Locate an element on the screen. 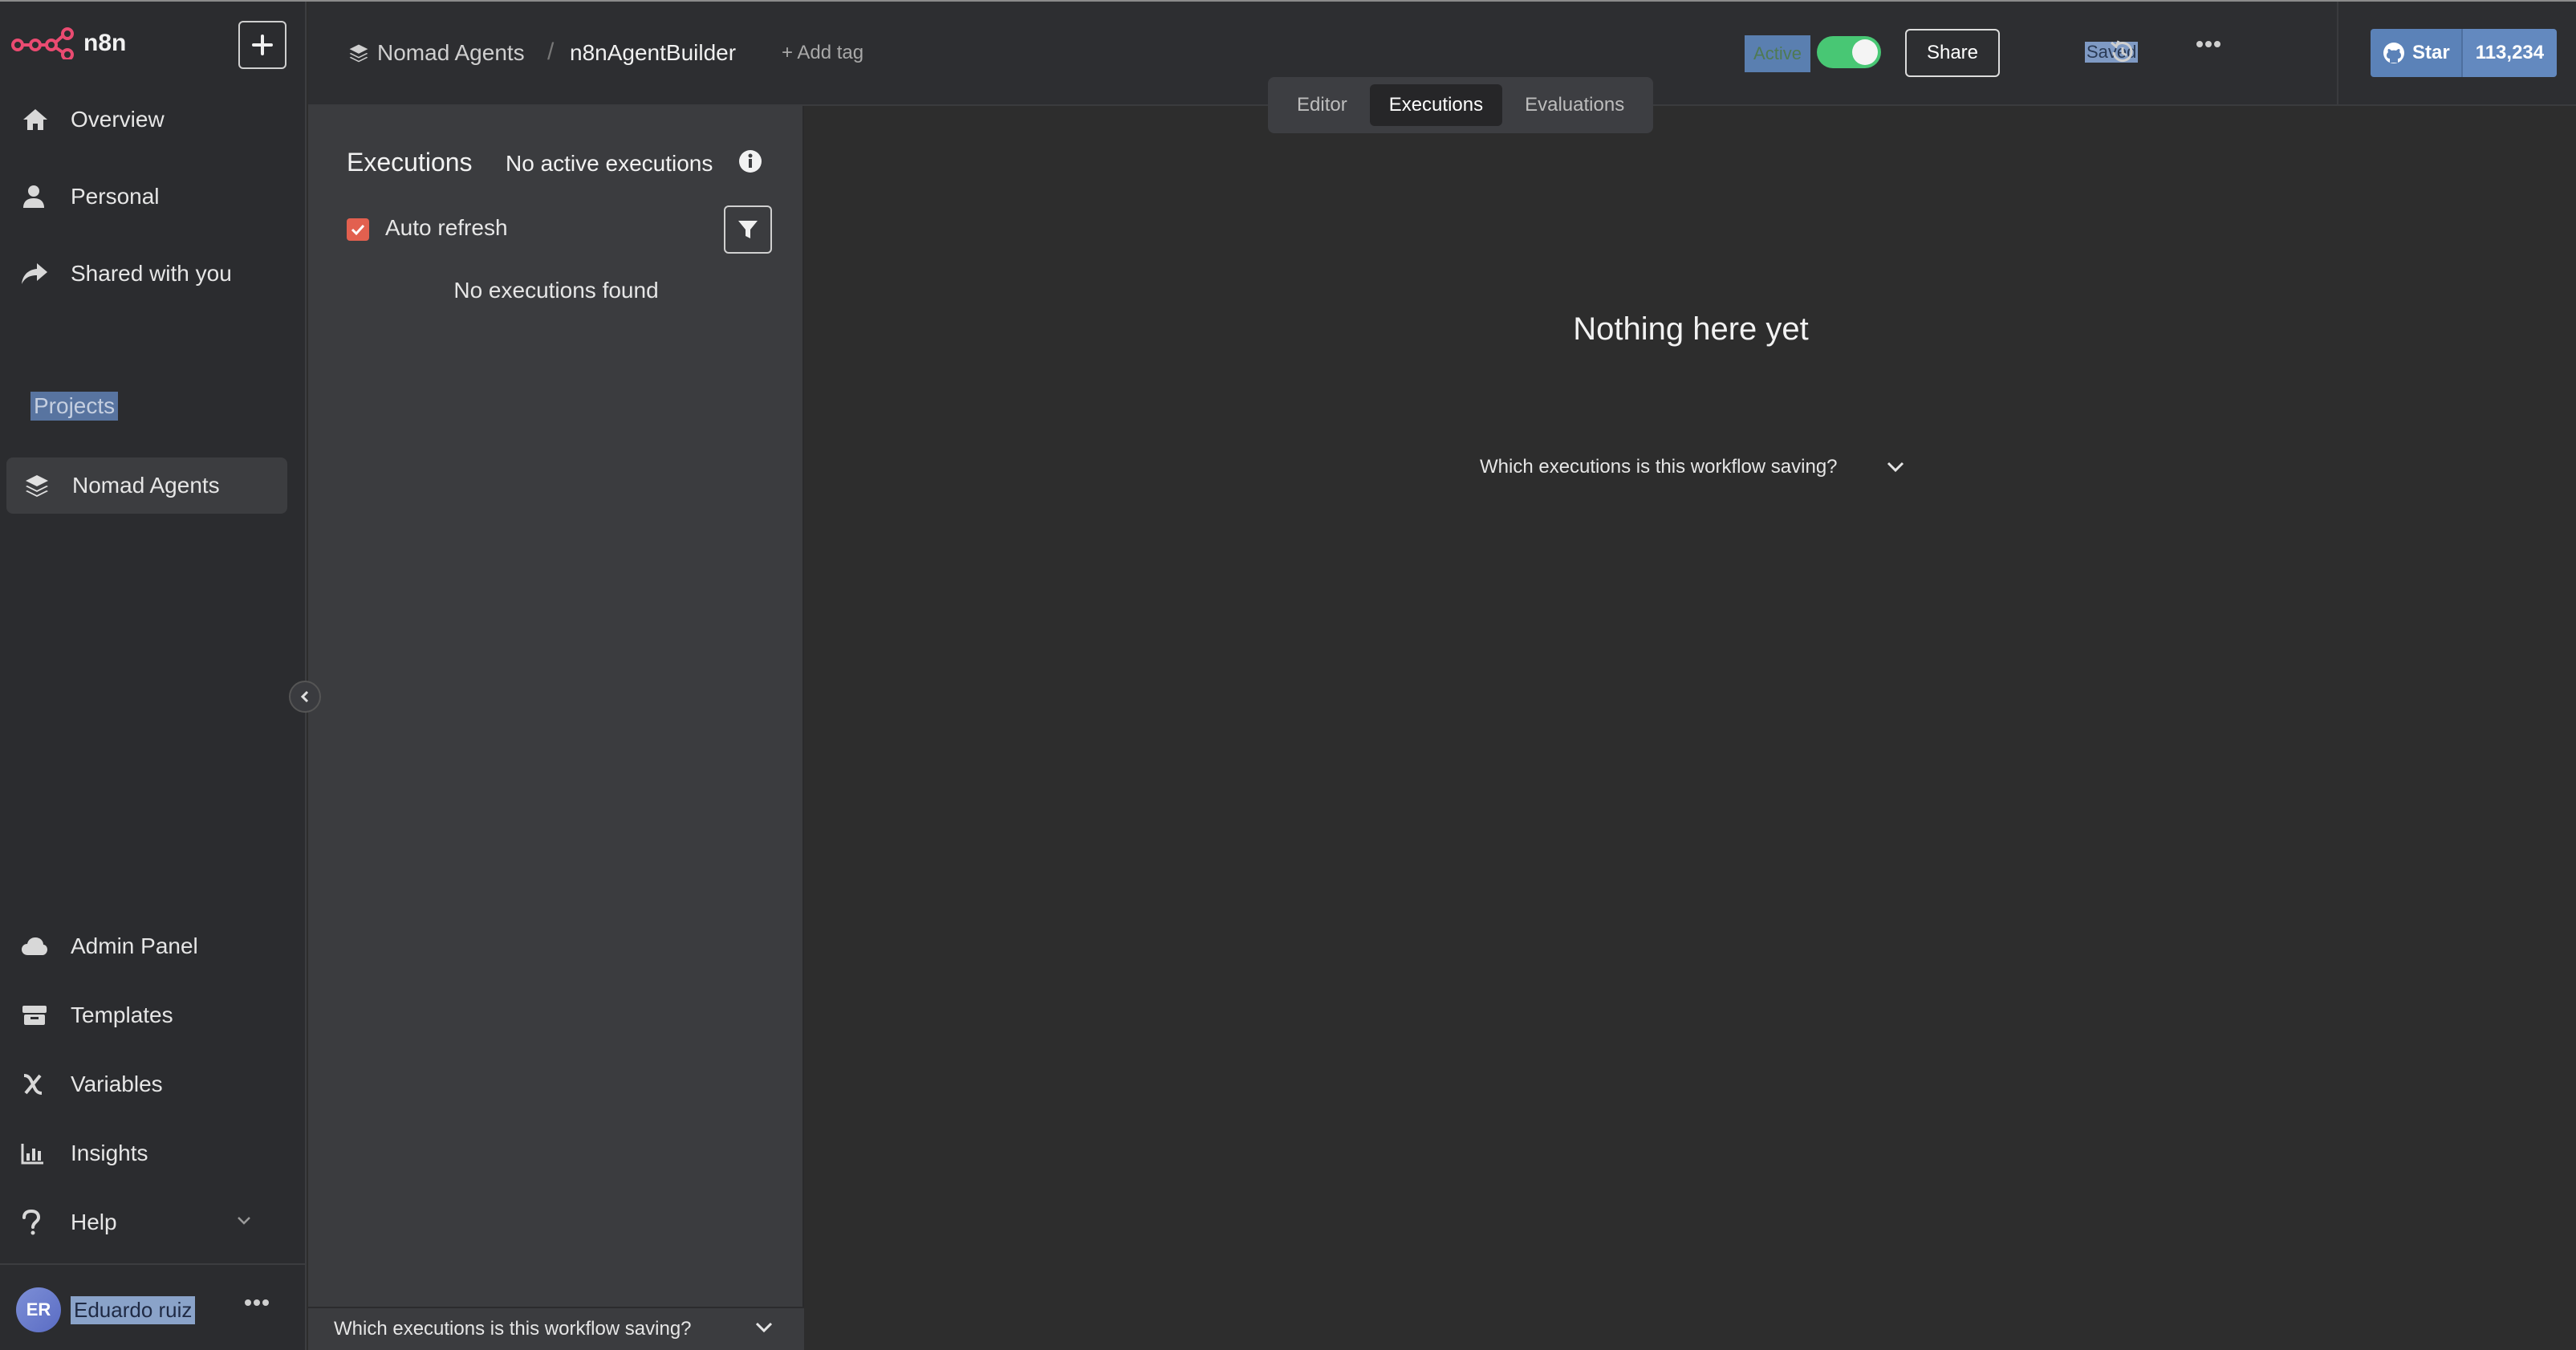 This screenshot has height=1350, width=2576. sidebar-item-overview: Overview is located at coordinates (93, 120).